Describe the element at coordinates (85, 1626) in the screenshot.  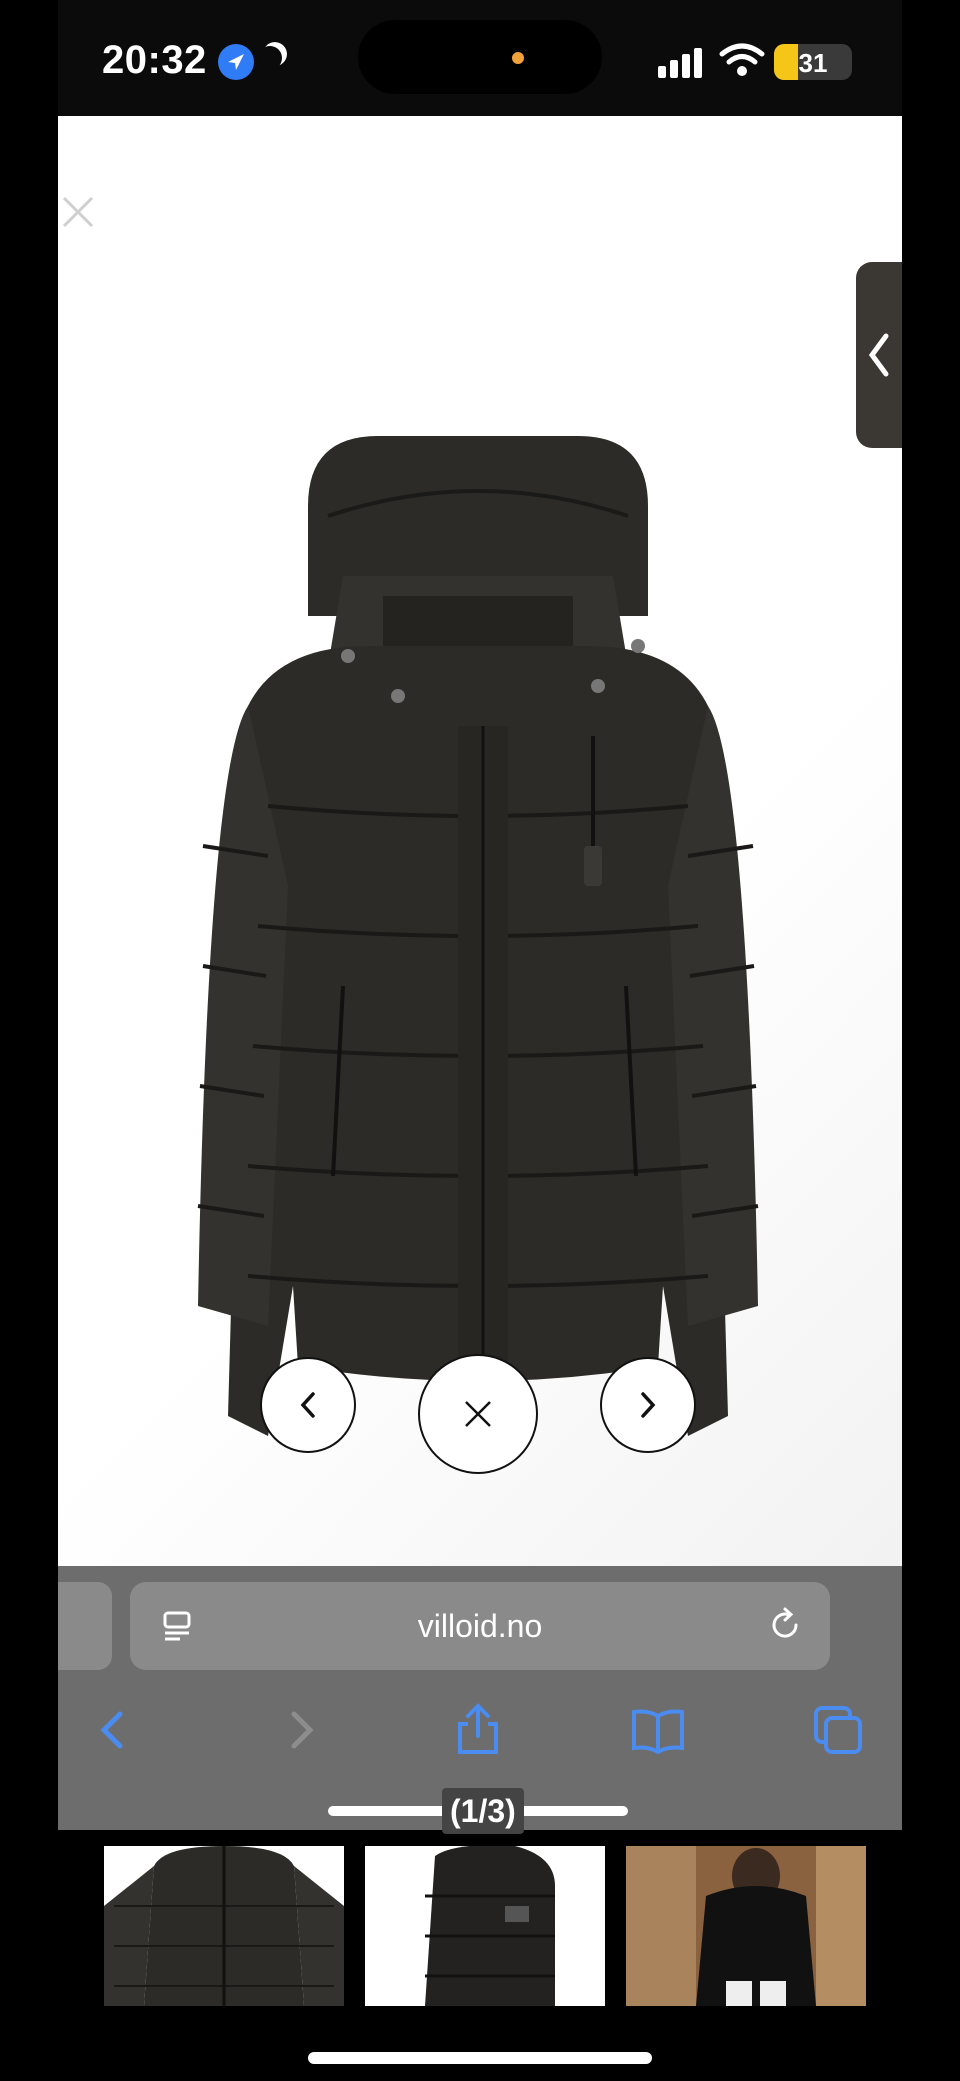
I see `previous-tab-preview` at that location.